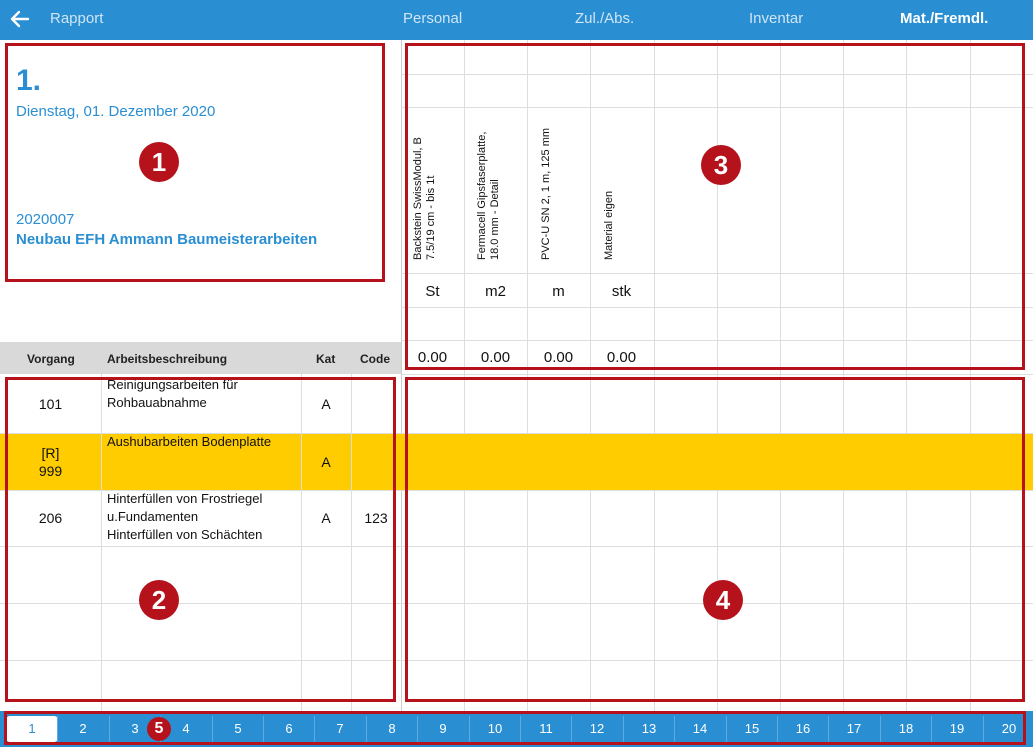 The height and width of the screenshot is (747, 1033). I want to click on tab-mat-fremdl: Mat./Fremdl., so click(944, 18).